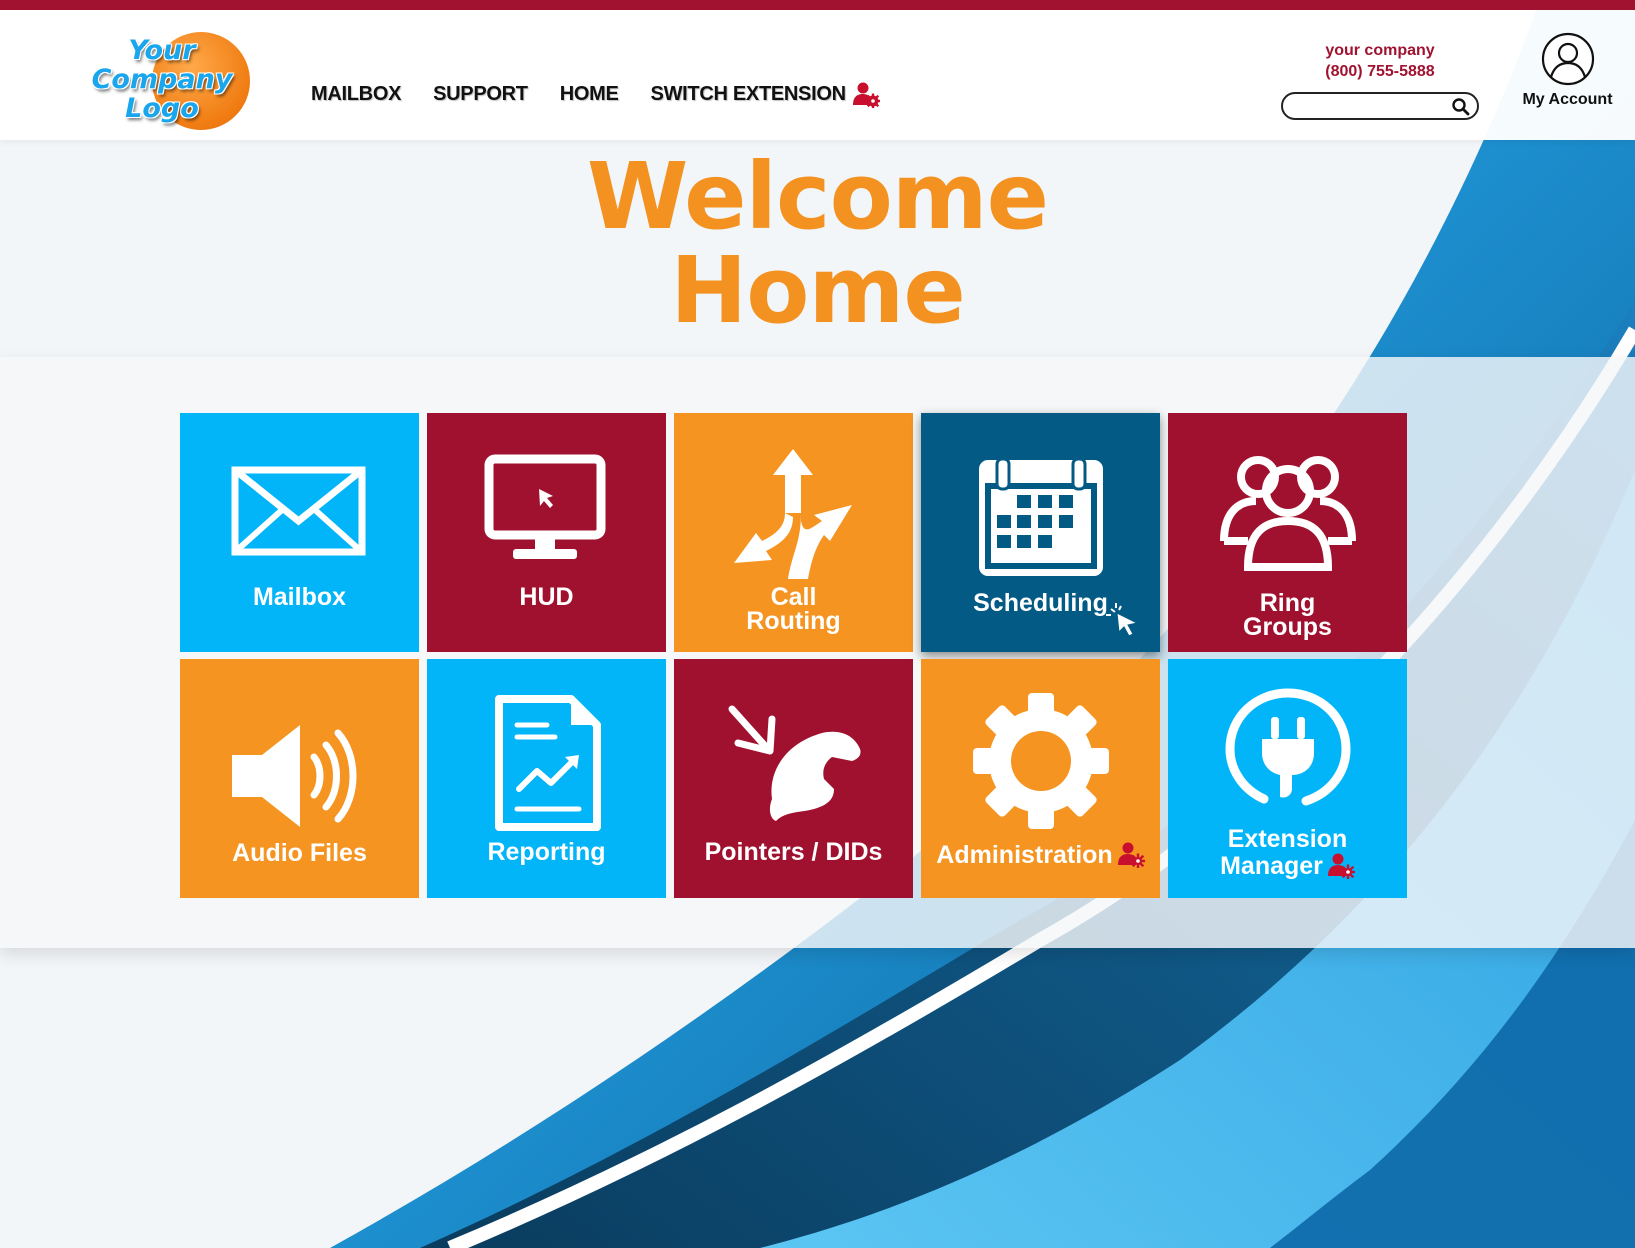  Describe the element at coordinates (1287, 778) in the screenshot. I see `tile-extension-manager: Extension Manager` at that location.